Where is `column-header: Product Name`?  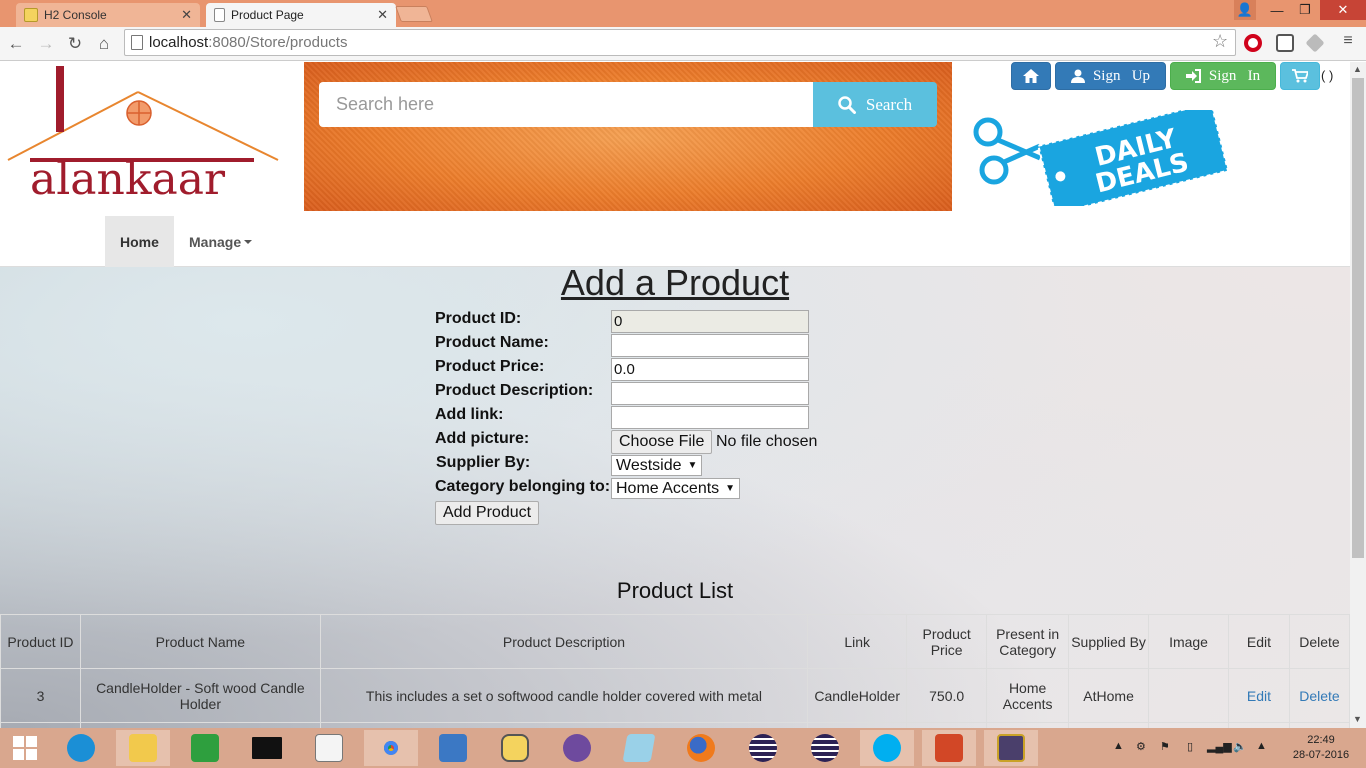
column-header: Product Name is located at coordinates (200, 641).